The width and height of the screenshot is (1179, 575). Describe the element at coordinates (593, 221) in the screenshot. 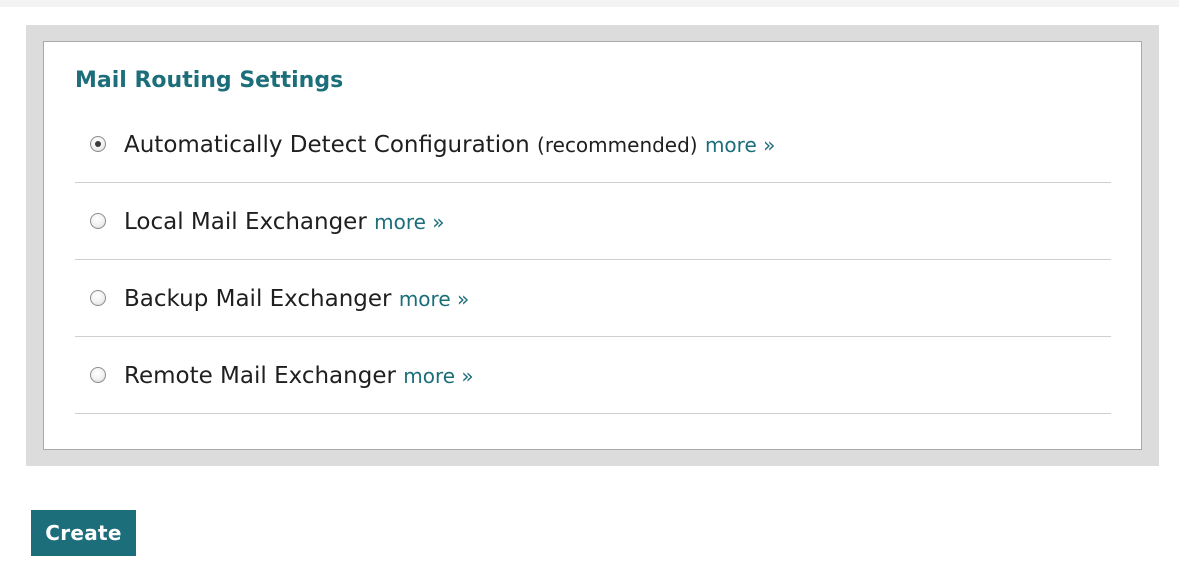

I see `option-local-exchanger: Local Mail Exchanger more »` at that location.